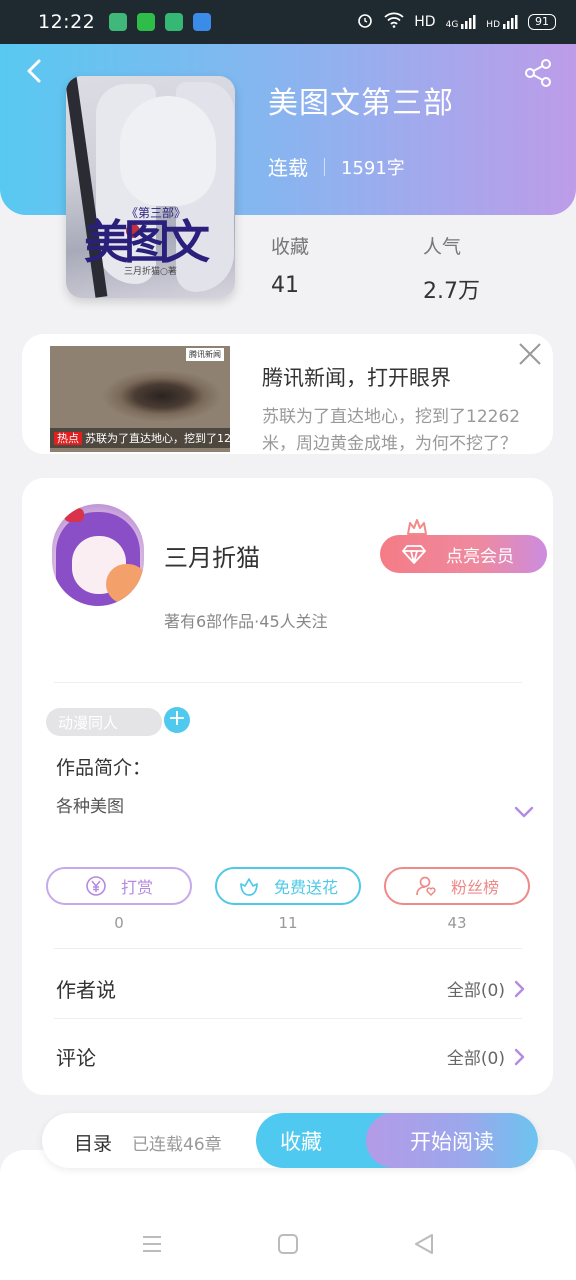 Image resolution: width=576 pixels, height=1280 pixels. What do you see at coordinates (361, 103) in the screenshot?
I see `book-title: 美图文第三部` at bounding box center [361, 103].